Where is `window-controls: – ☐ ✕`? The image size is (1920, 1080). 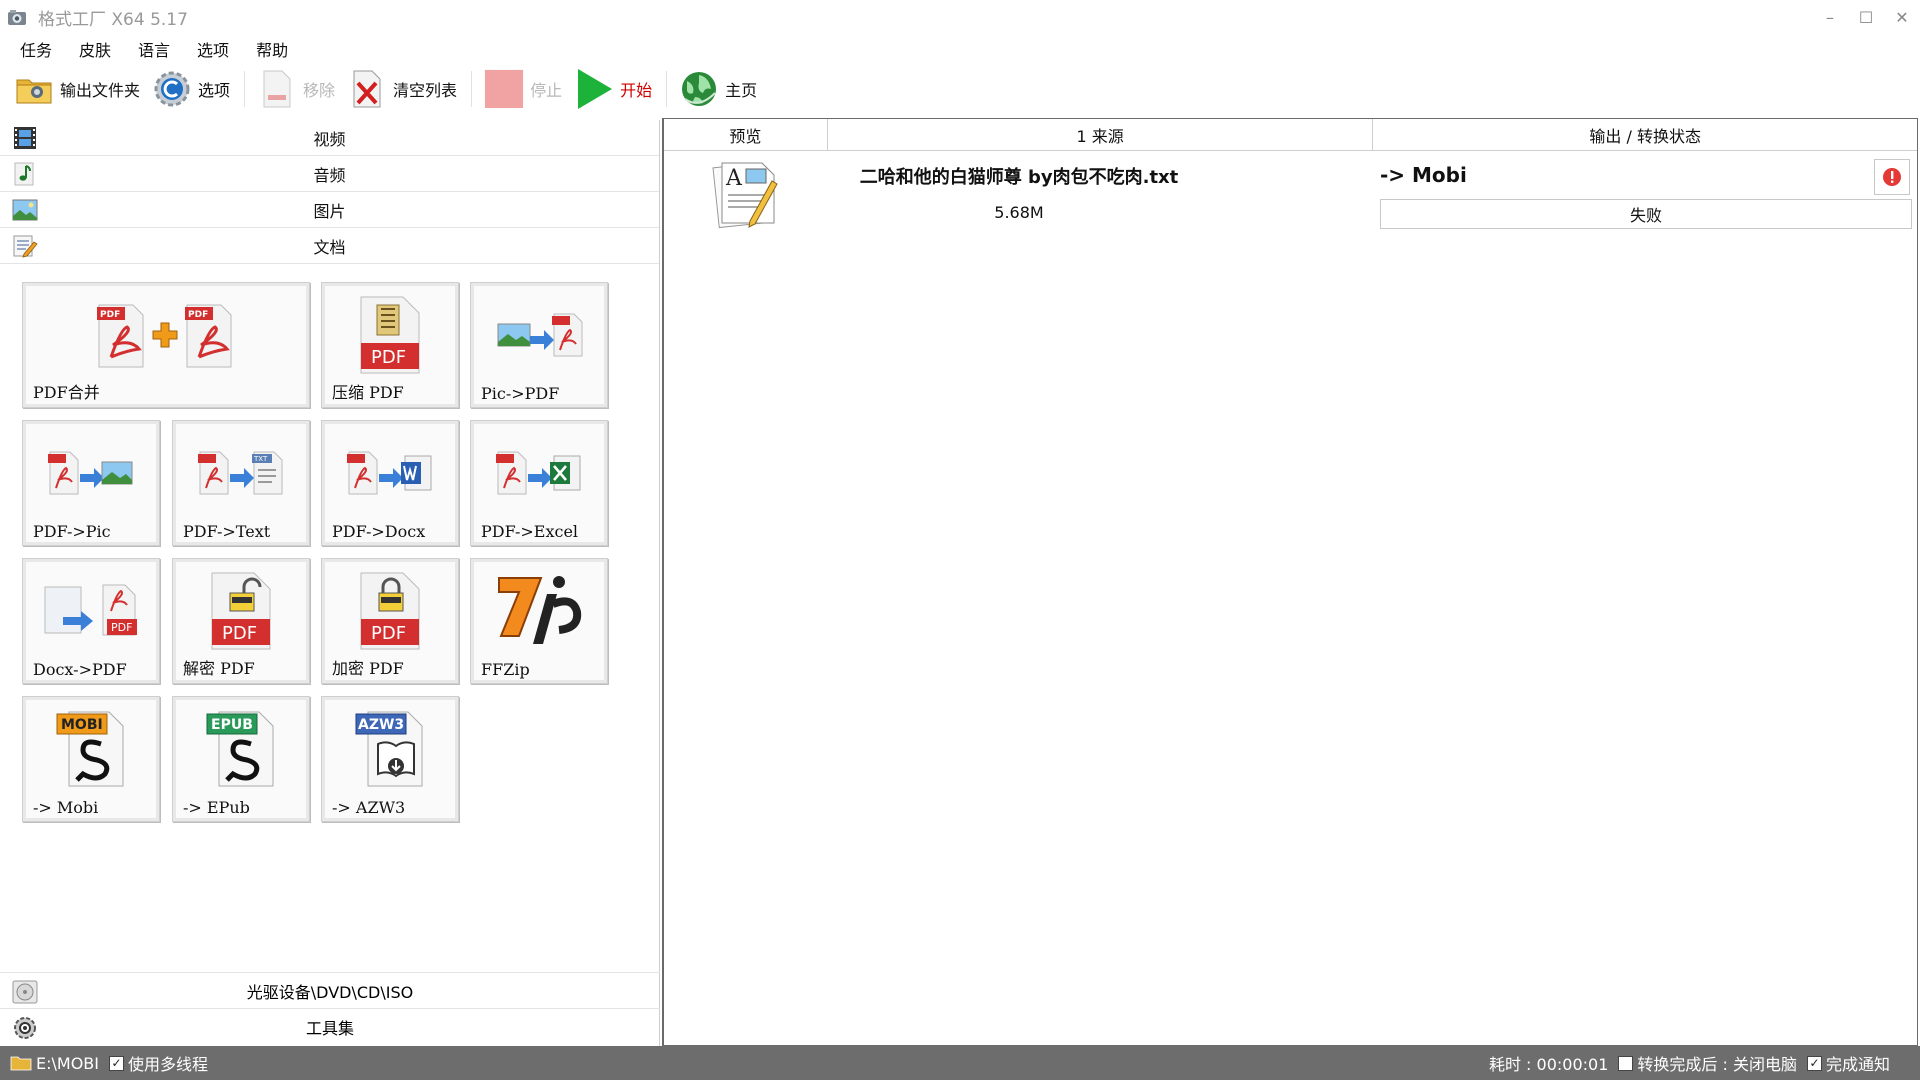 window-controls: – ☐ ✕ is located at coordinates (1866, 17).